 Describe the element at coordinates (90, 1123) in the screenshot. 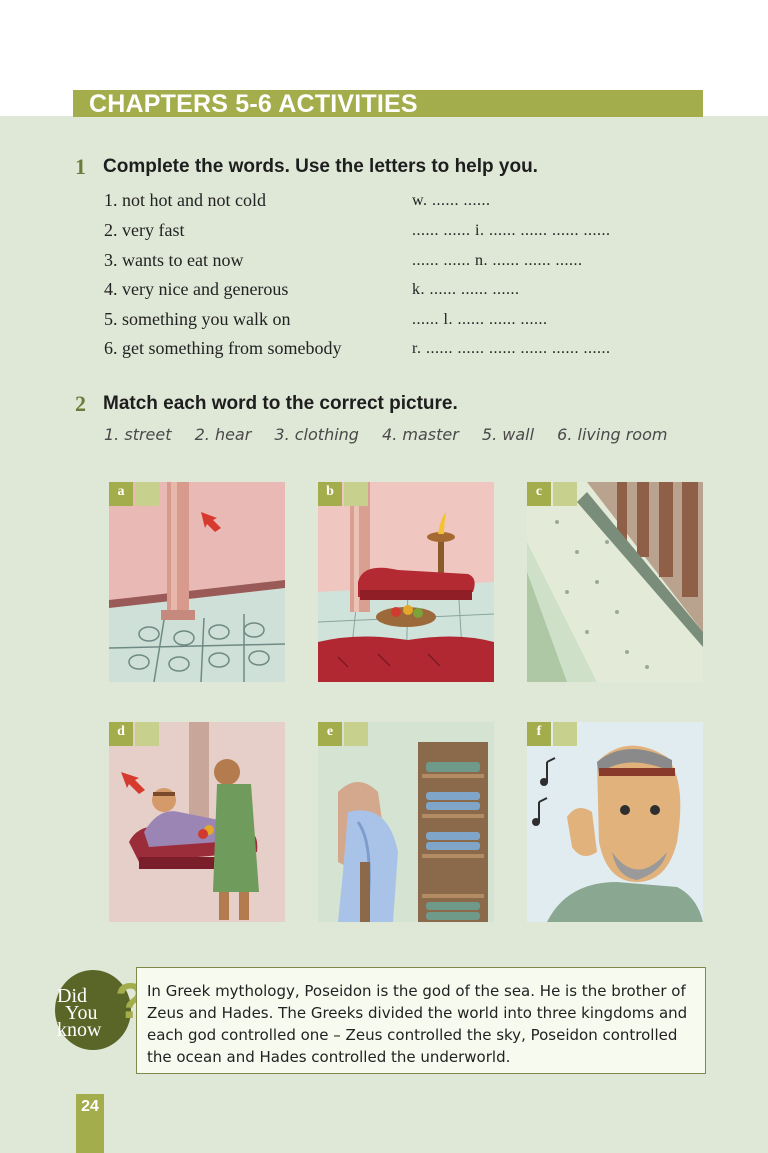

I see `page-number-bar: 24` at that location.